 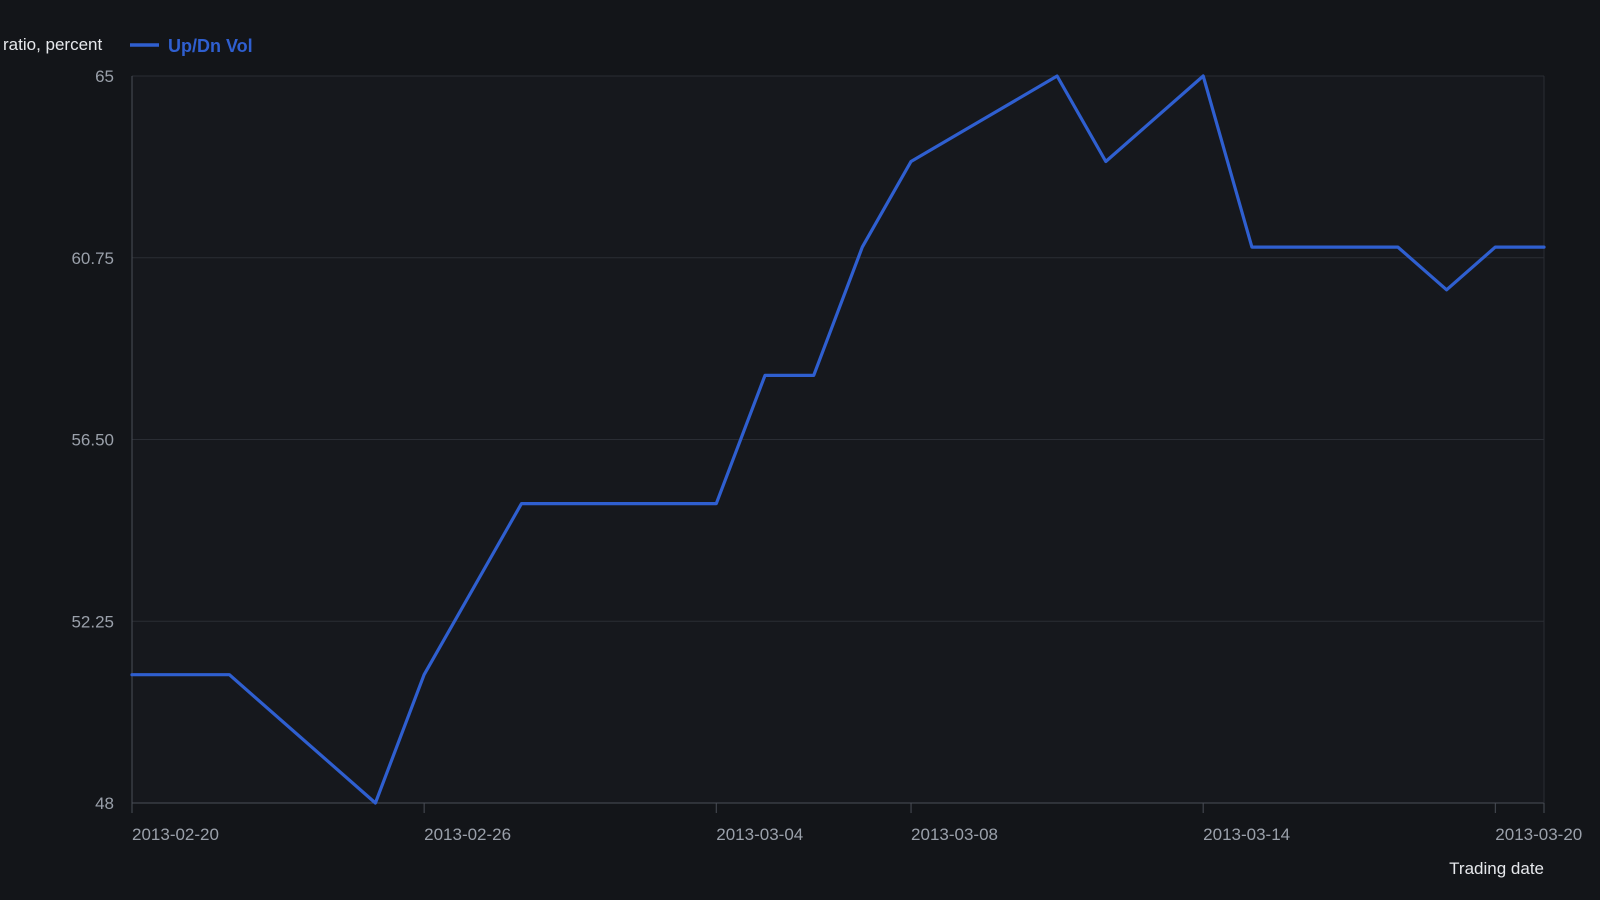 What do you see at coordinates (92, 258) in the screenshot?
I see `y-tick-label-3: 60.75` at bounding box center [92, 258].